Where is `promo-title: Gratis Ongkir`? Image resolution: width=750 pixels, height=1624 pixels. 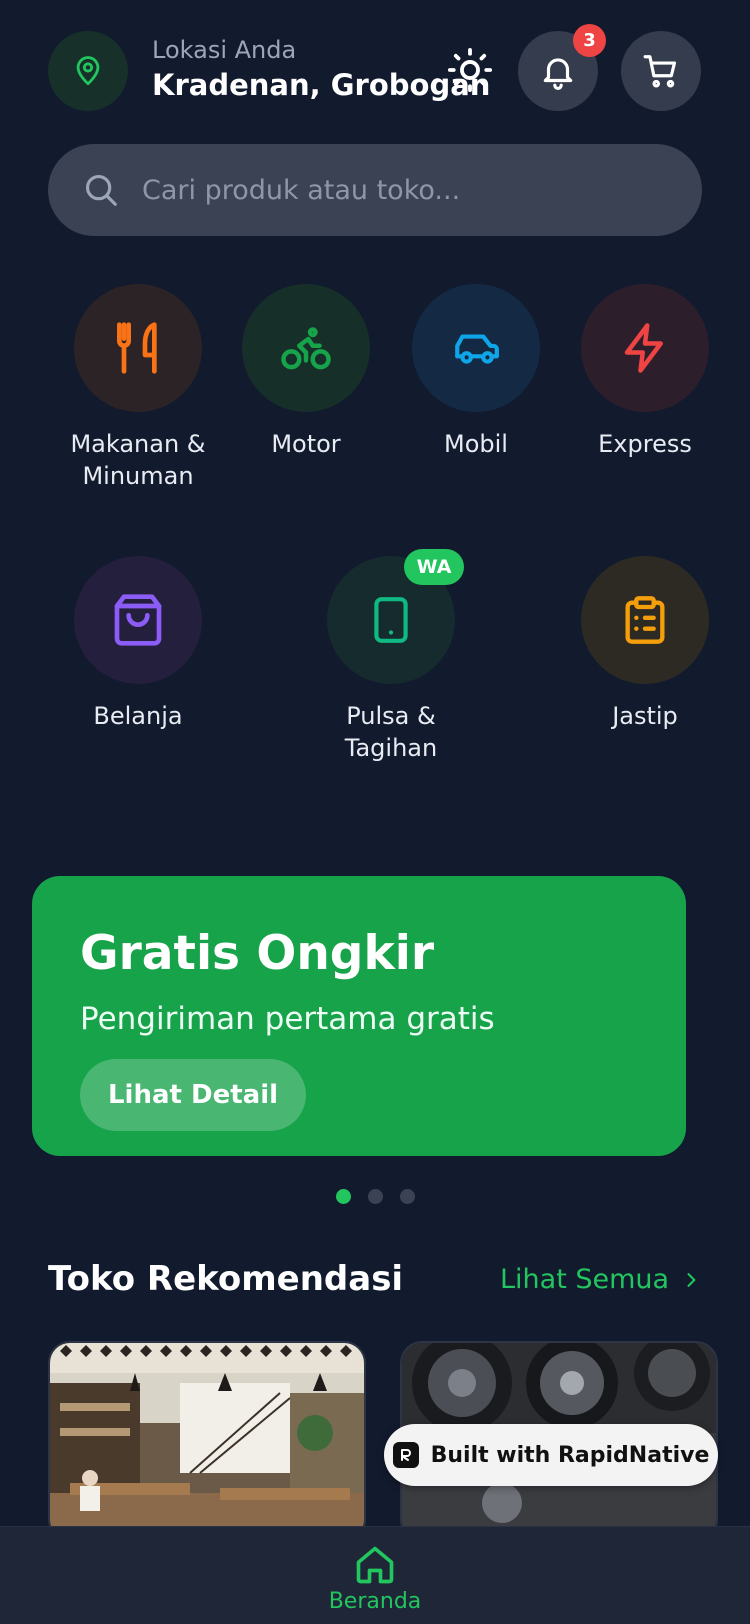 promo-title: Gratis Ongkir is located at coordinates (257, 953).